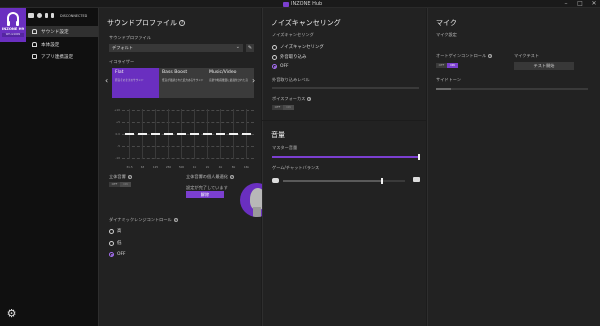 This screenshot has height=326, width=600. I want to click on eq-band-2k: 2k, so click(207, 139).